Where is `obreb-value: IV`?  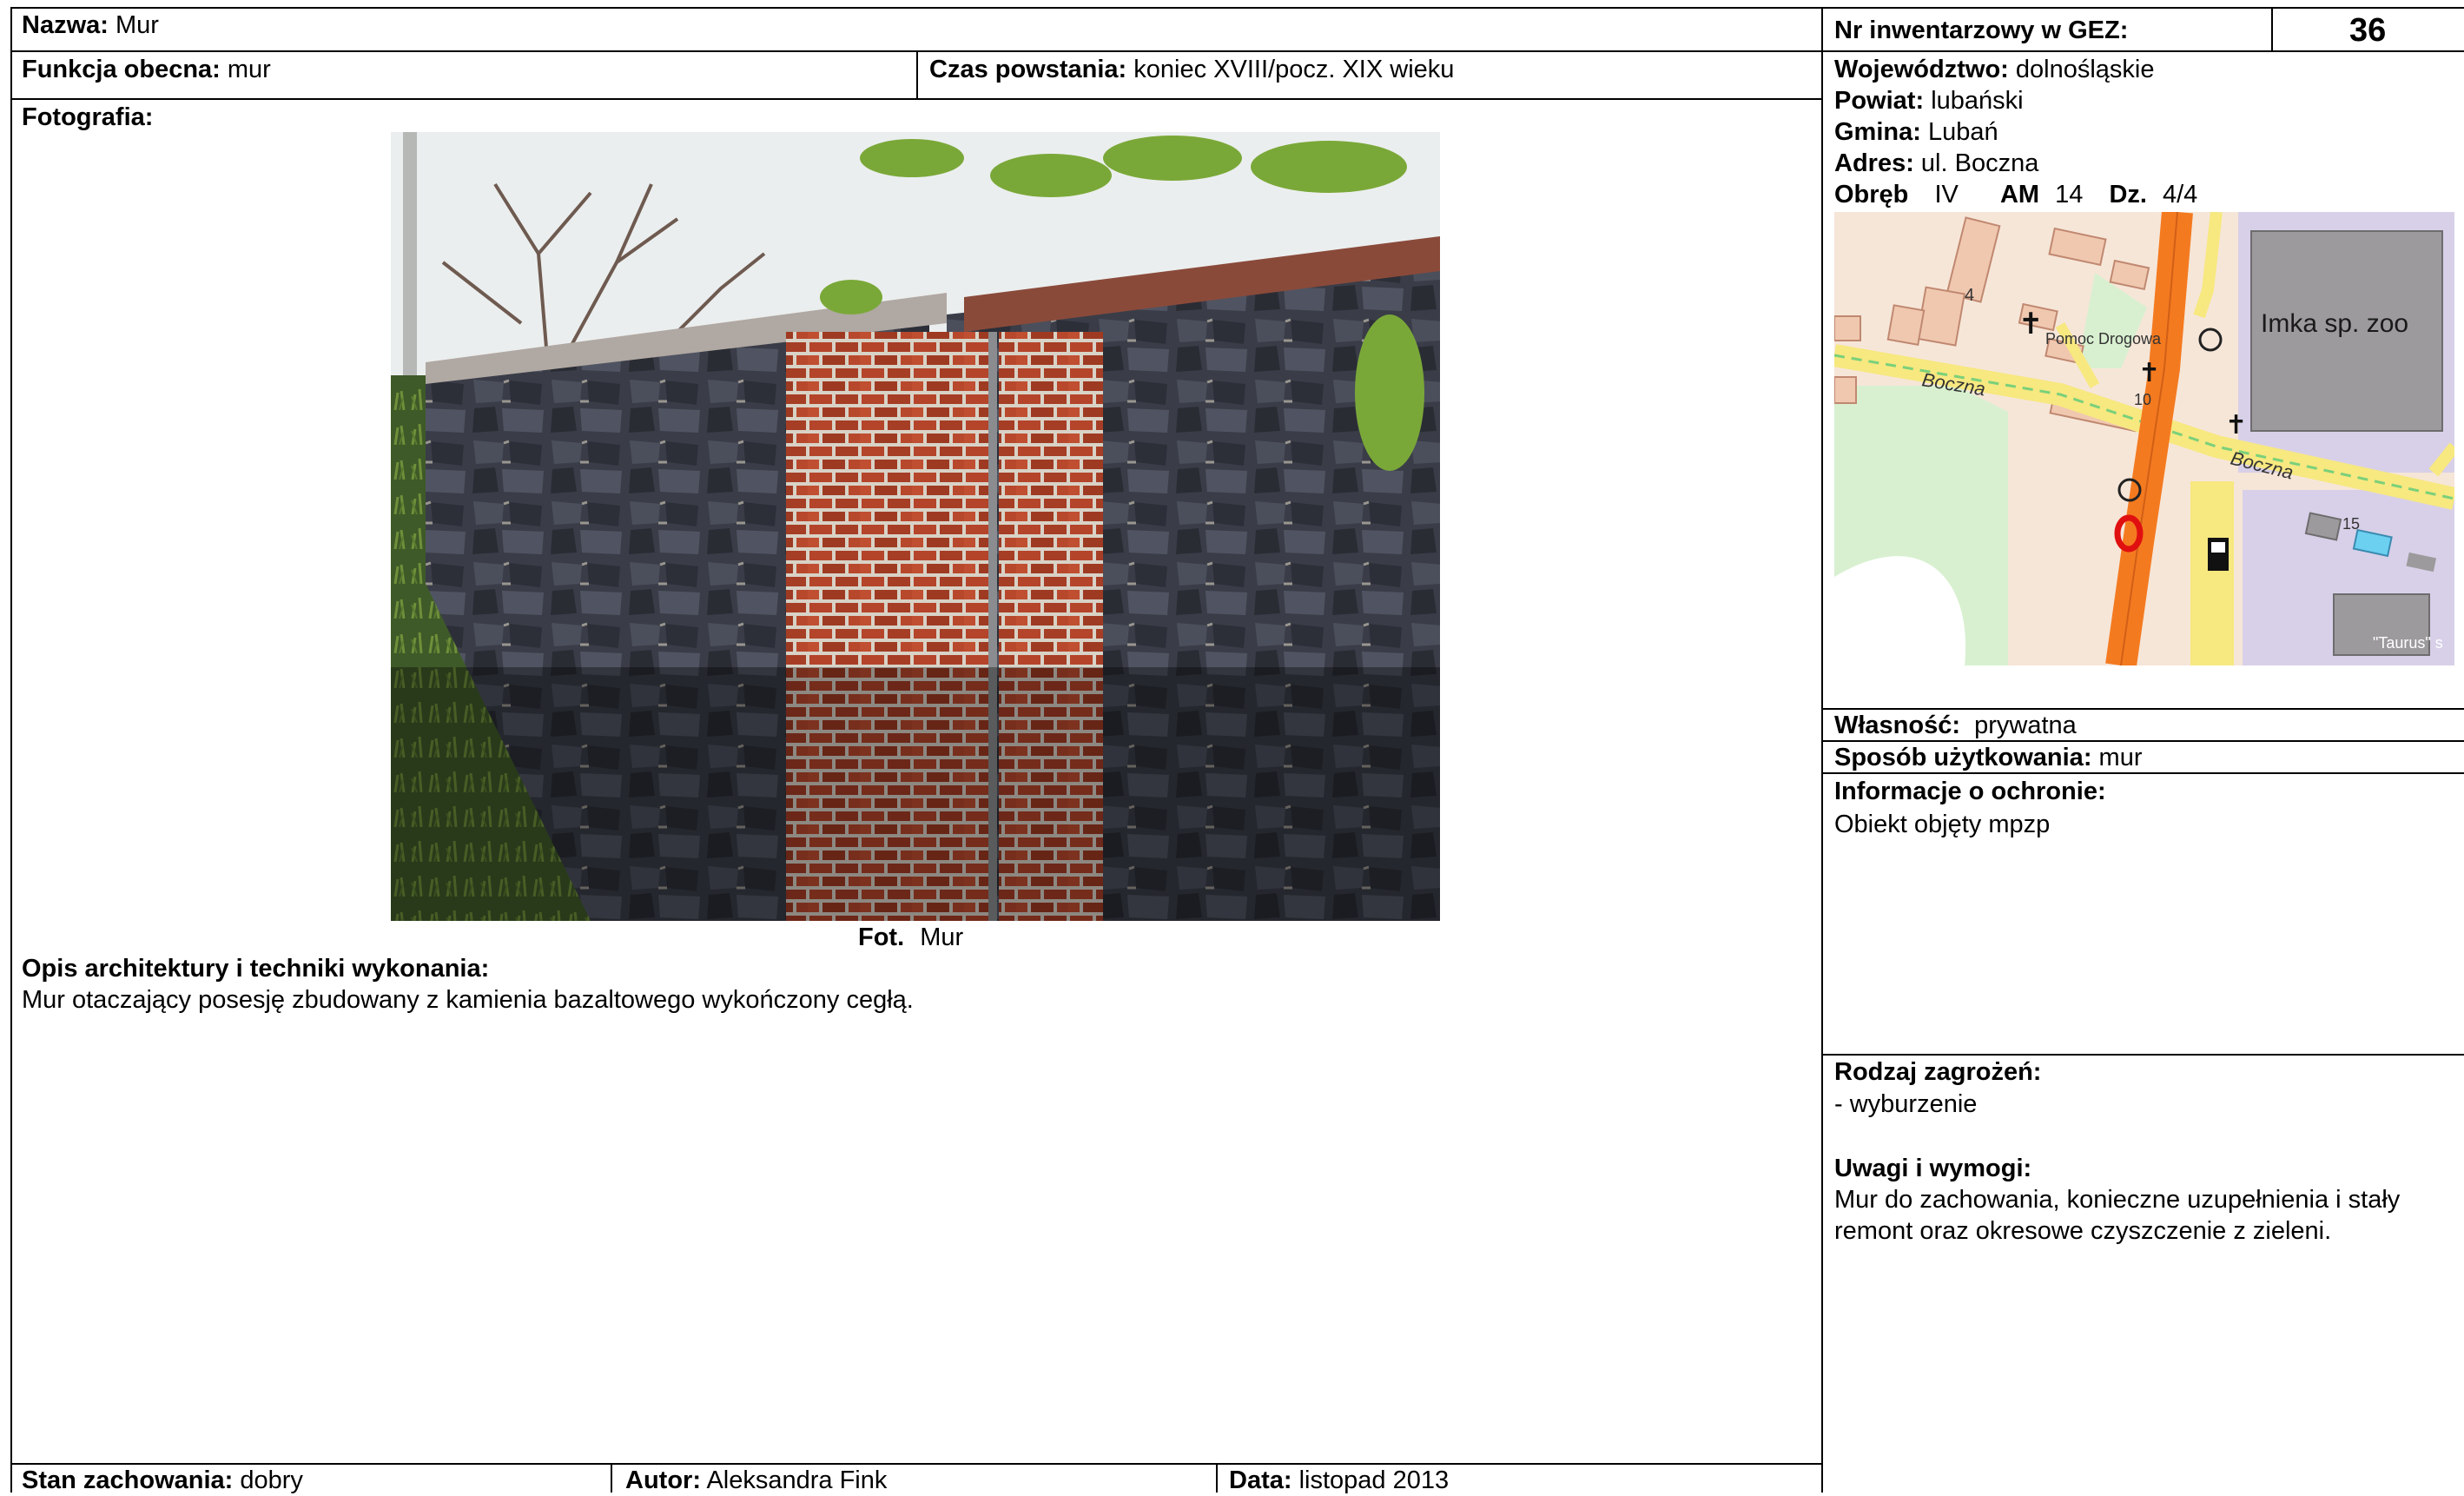 obreb-value: IV is located at coordinates (1946, 195).